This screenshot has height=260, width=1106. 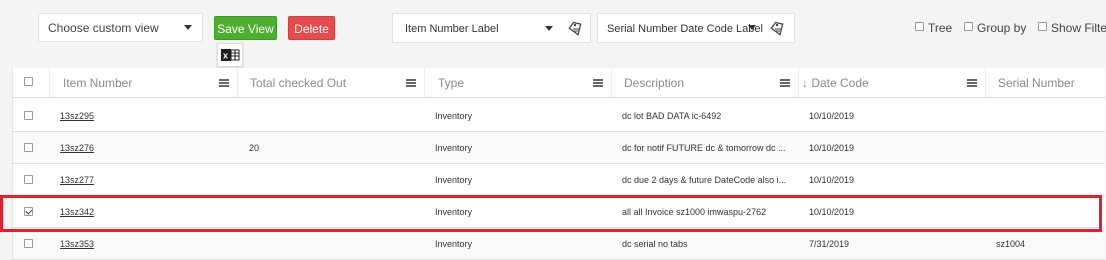 I want to click on select-all-checkbox, so click(x=28, y=81).